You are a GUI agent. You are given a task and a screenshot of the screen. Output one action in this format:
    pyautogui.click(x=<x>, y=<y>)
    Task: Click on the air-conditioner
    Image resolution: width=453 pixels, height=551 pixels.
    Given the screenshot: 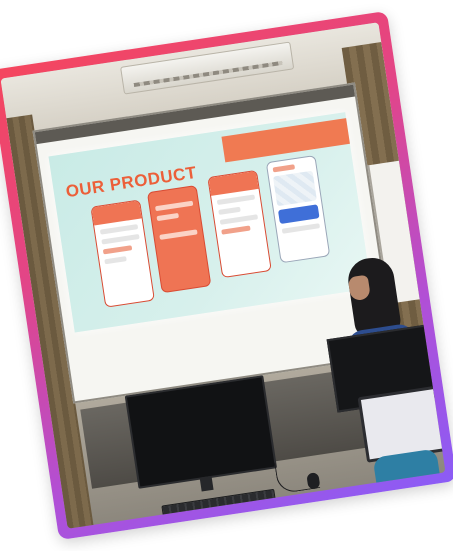 What is the action you would take?
    pyautogui.click(x=207, y=68)
    